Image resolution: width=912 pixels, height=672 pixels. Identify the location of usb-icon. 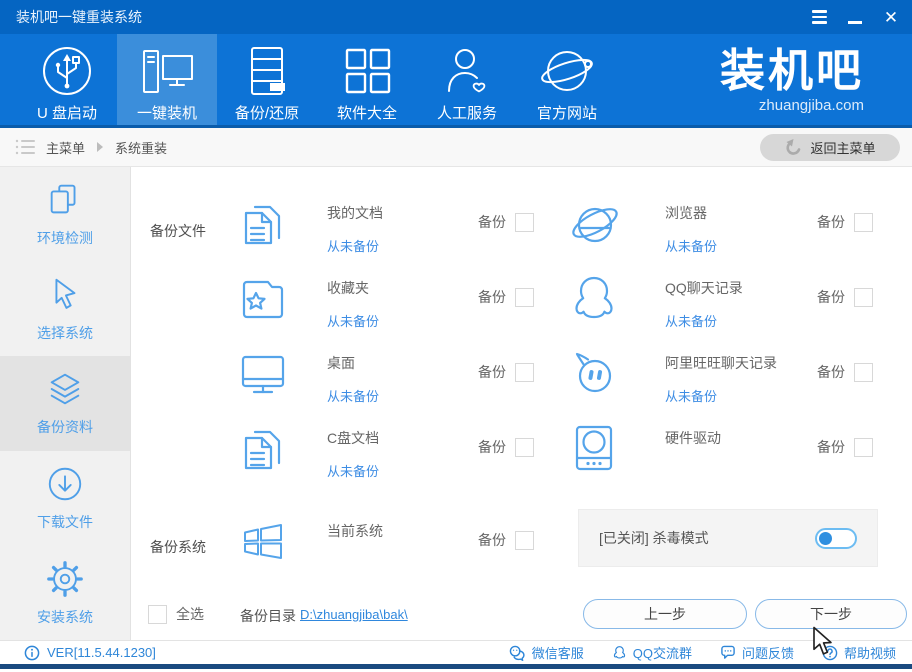
(67, 71).